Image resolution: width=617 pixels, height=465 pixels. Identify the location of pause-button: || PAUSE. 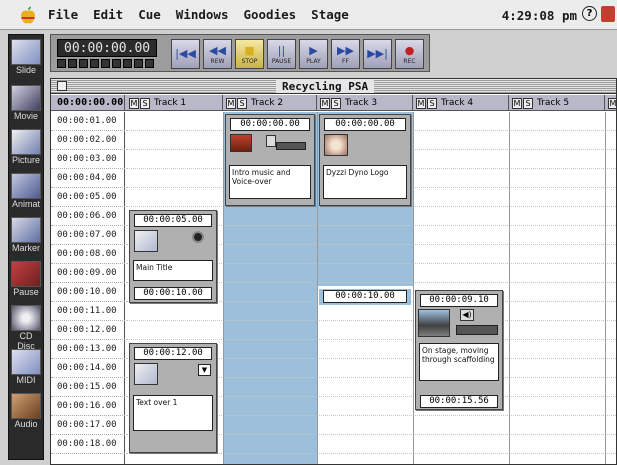
(281, 54).